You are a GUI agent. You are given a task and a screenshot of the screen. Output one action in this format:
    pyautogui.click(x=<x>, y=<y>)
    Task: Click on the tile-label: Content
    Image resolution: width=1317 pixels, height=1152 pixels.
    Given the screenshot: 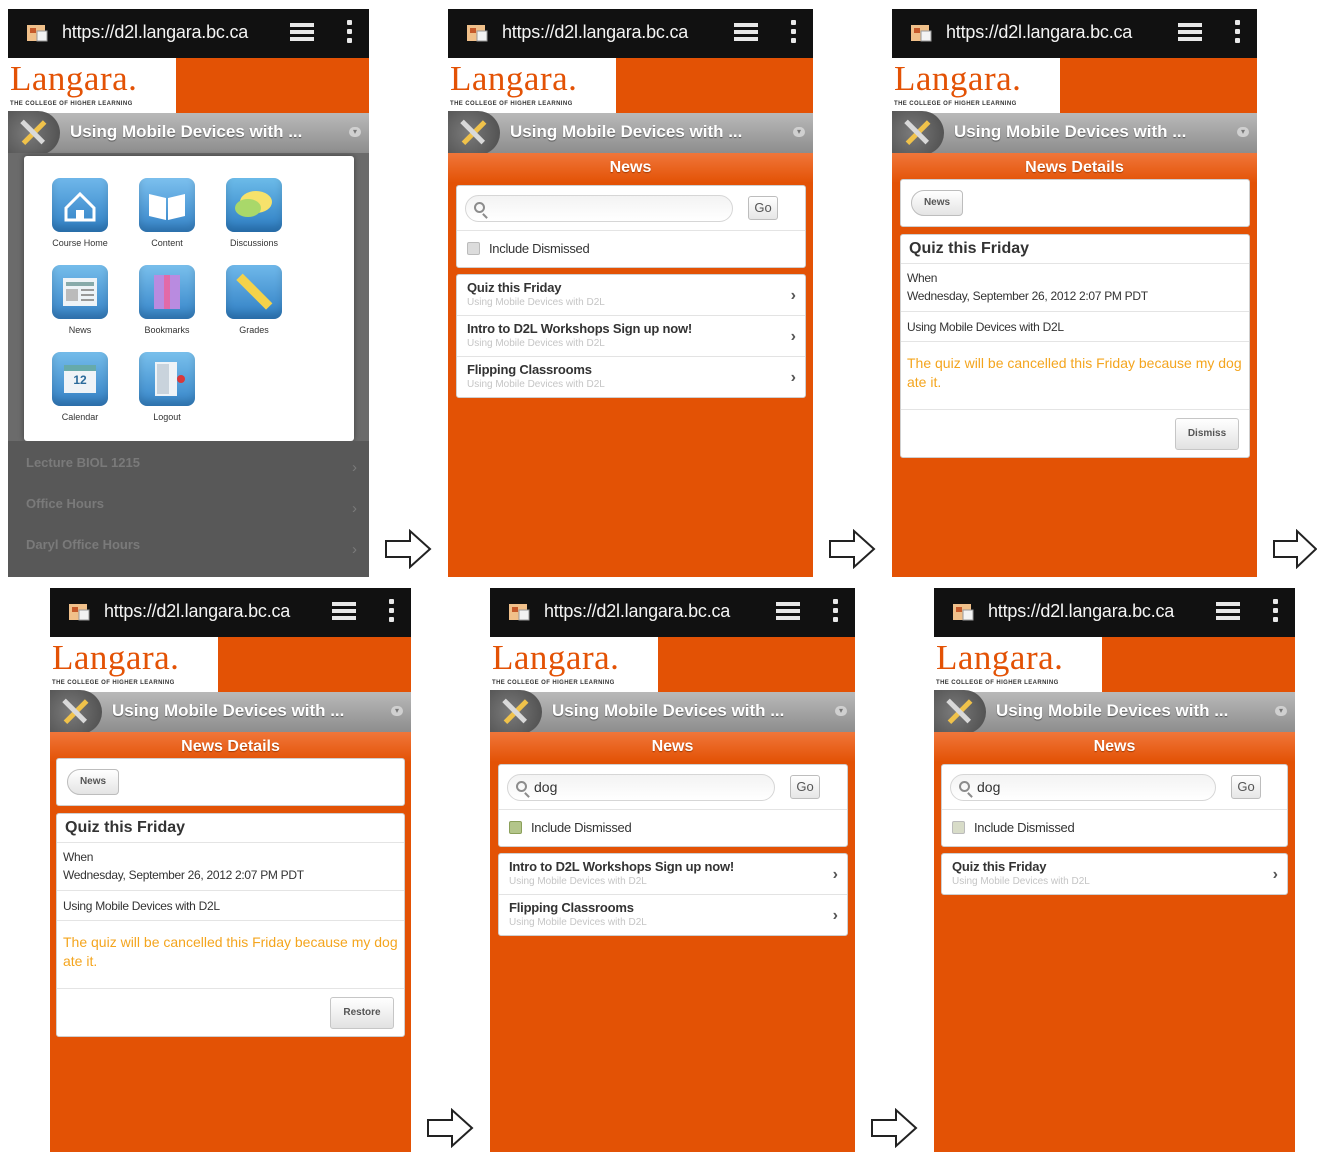 What is the action you would take?
    pyautogui.click(x=167, y=243)
    